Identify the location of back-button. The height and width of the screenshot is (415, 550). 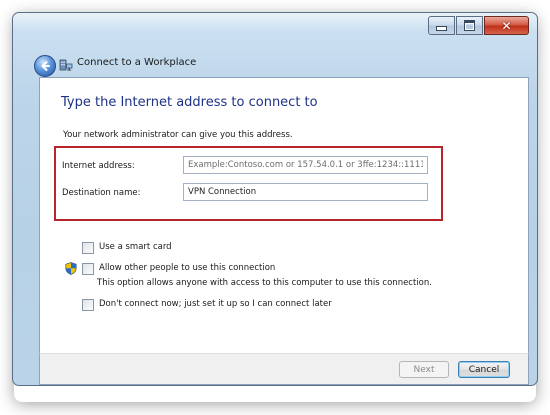
(45, 66).